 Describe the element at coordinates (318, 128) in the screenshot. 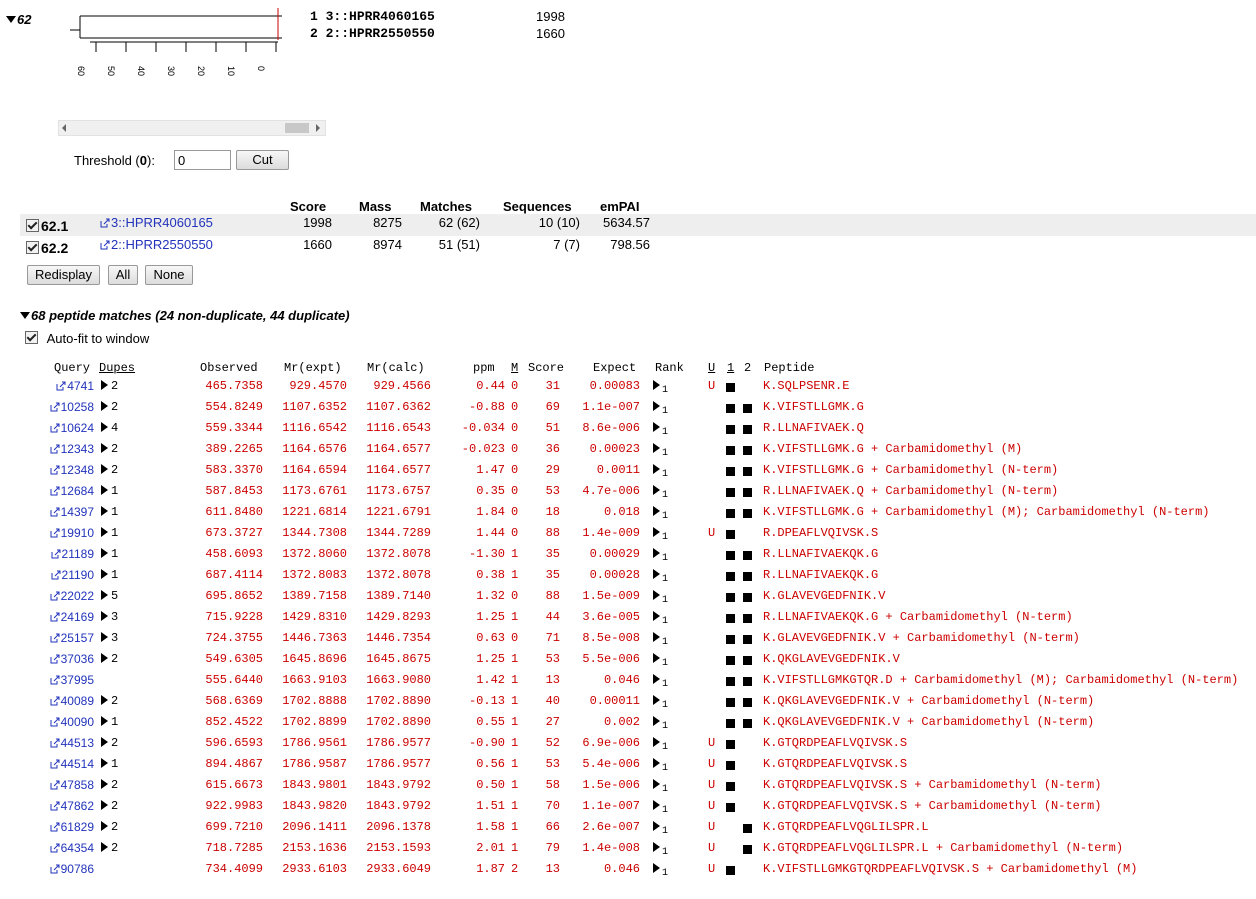

I see `scroll-right-arrow-icon` at that location.